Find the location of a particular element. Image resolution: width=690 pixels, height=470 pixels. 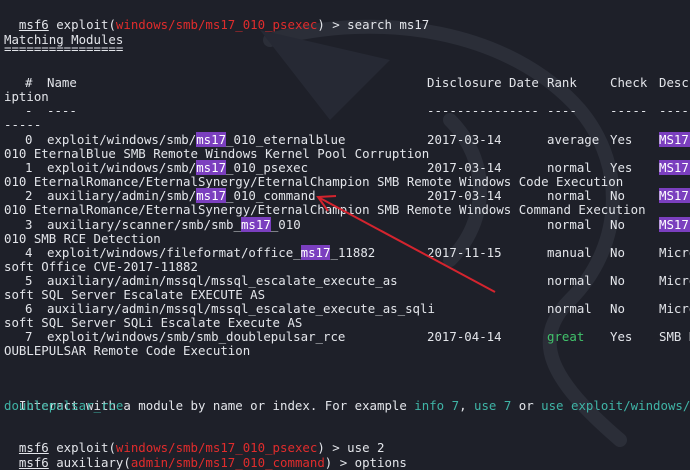

header-rank-dash: ---- is located at coordinates (562, 110).